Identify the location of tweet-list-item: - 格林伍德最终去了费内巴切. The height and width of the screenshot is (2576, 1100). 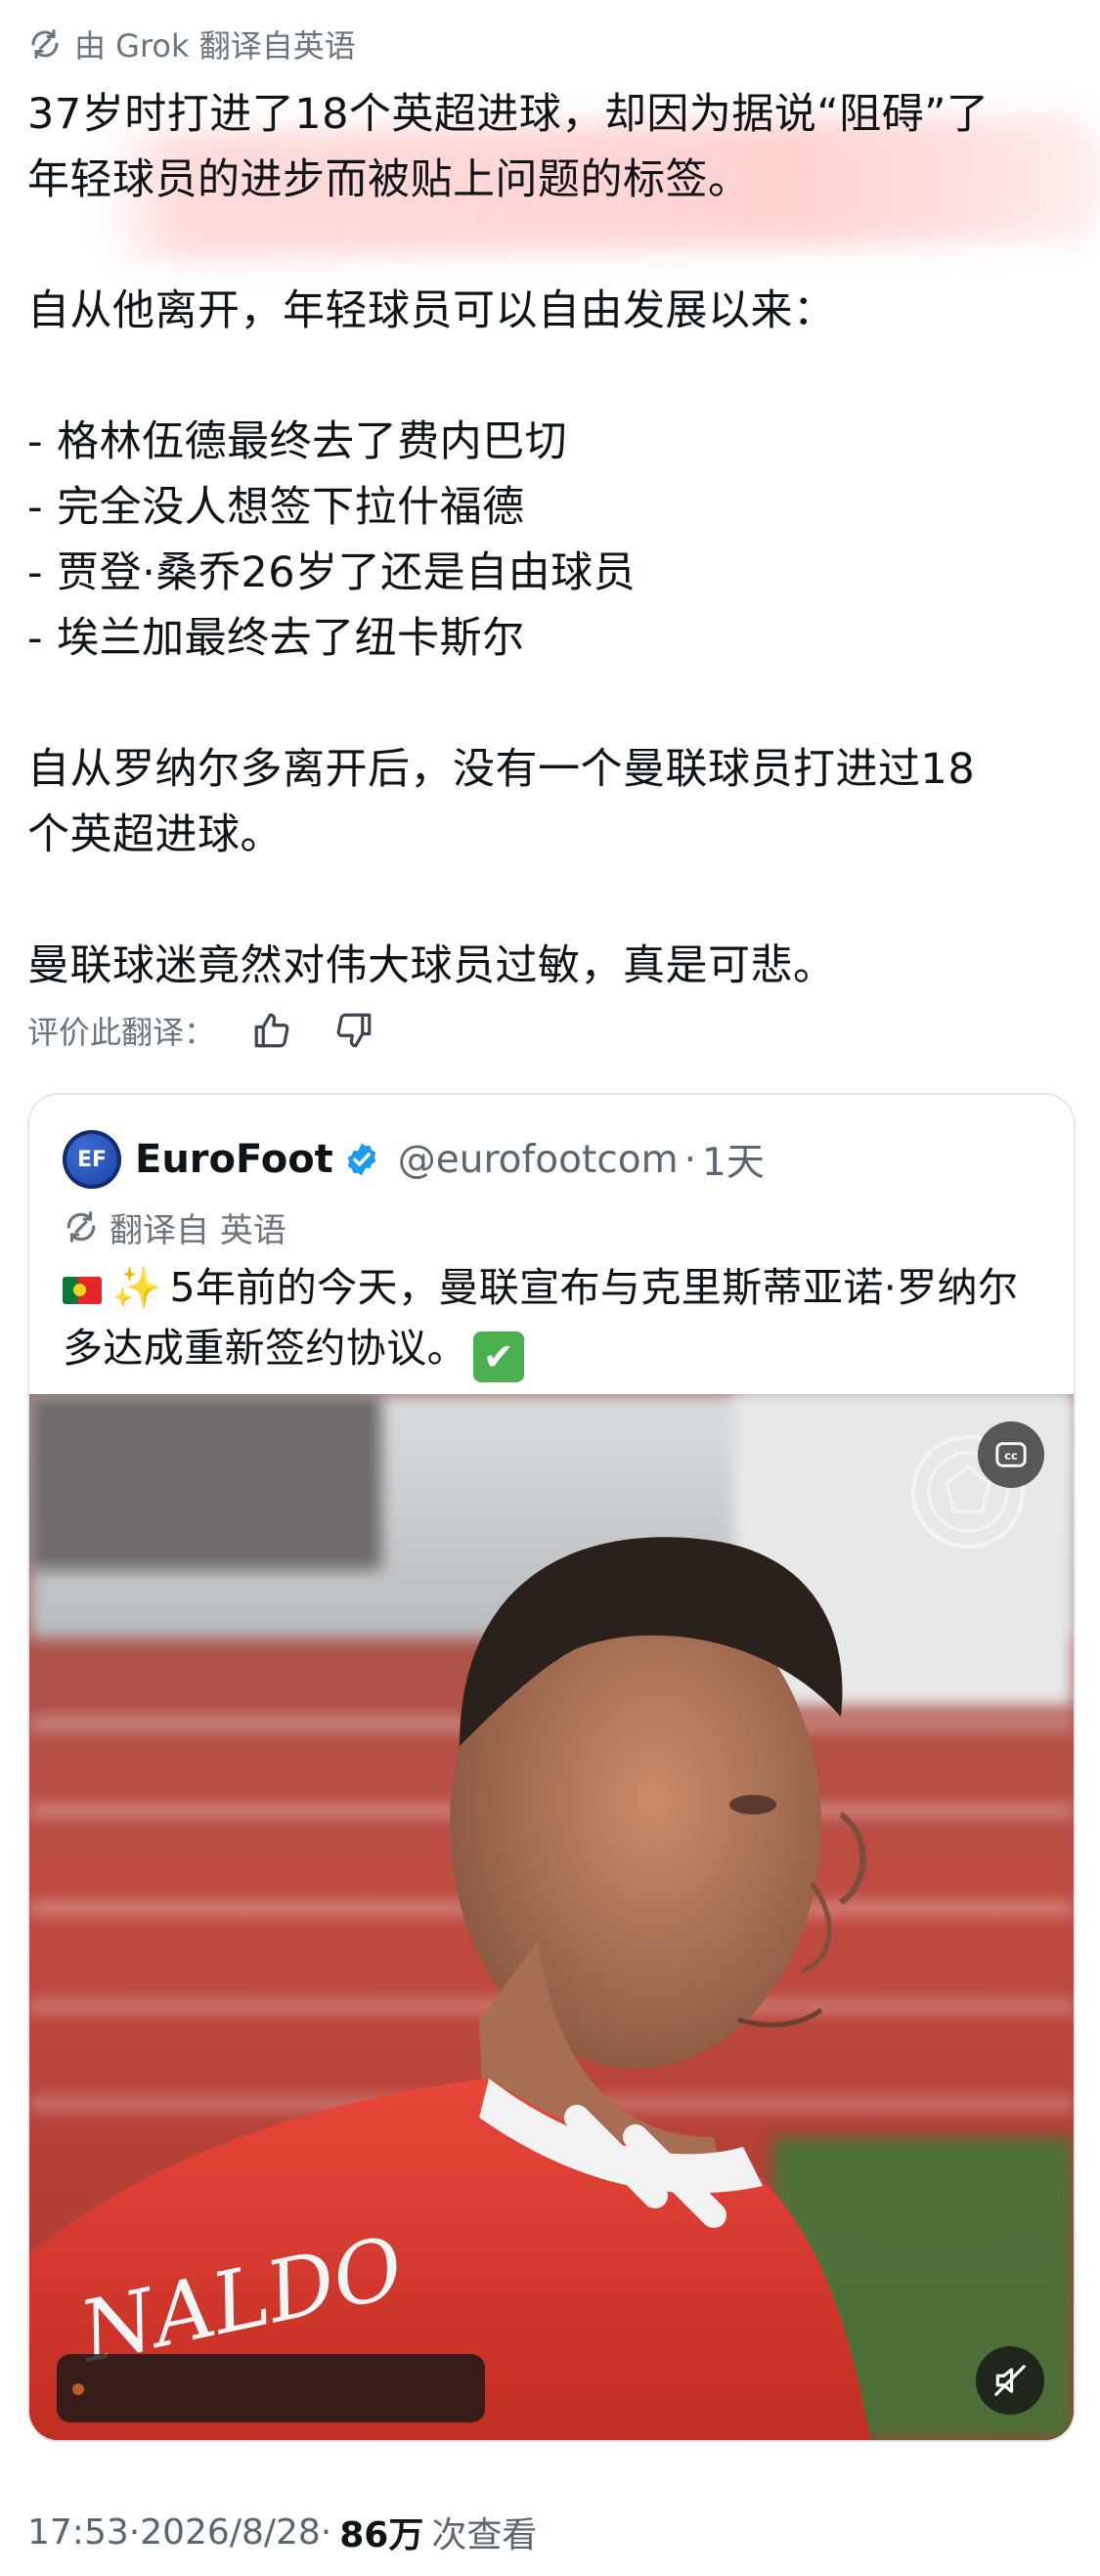
(297, 441).